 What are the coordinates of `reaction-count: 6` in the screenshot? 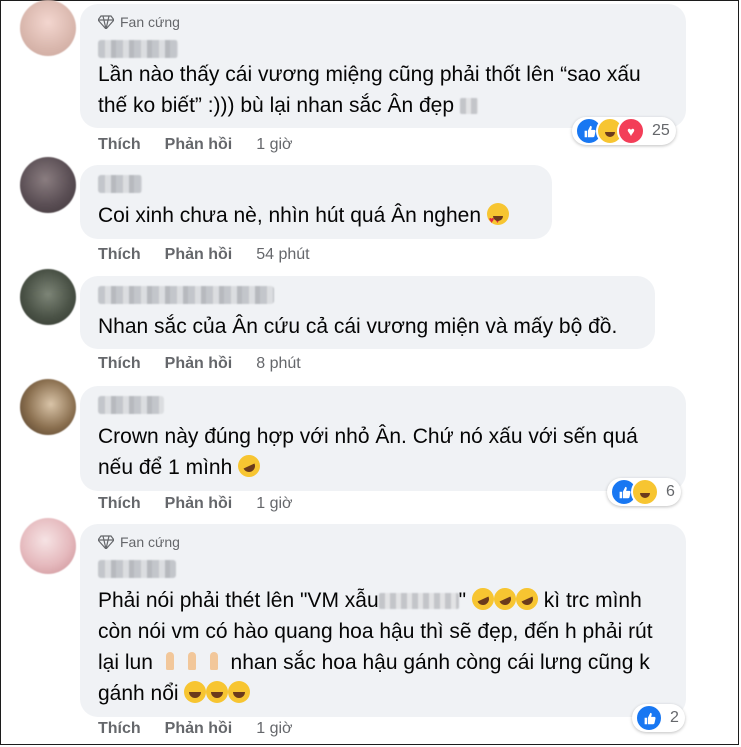 It's located at (670, 491).